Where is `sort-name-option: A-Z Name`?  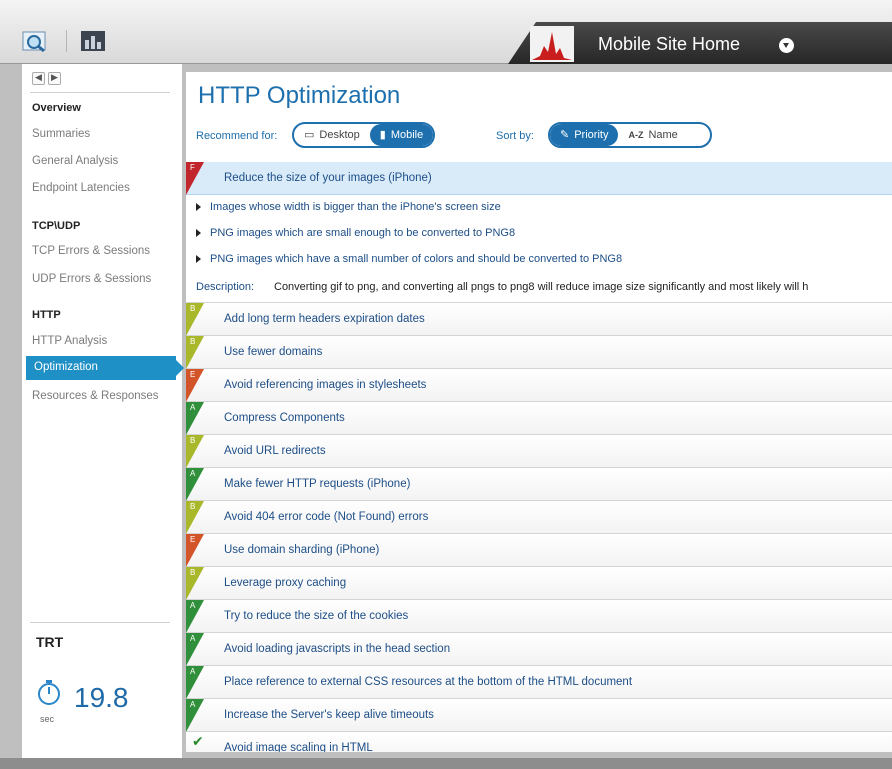
sort-name-option: A-Z Name is located at coordinates (663, 135).